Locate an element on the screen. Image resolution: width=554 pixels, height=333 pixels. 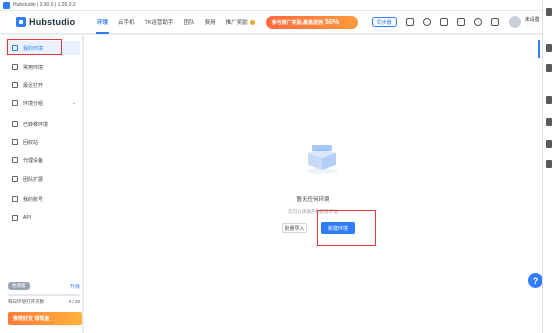
tab-referral: 推广奖励 is located at coordinates (240, 22).